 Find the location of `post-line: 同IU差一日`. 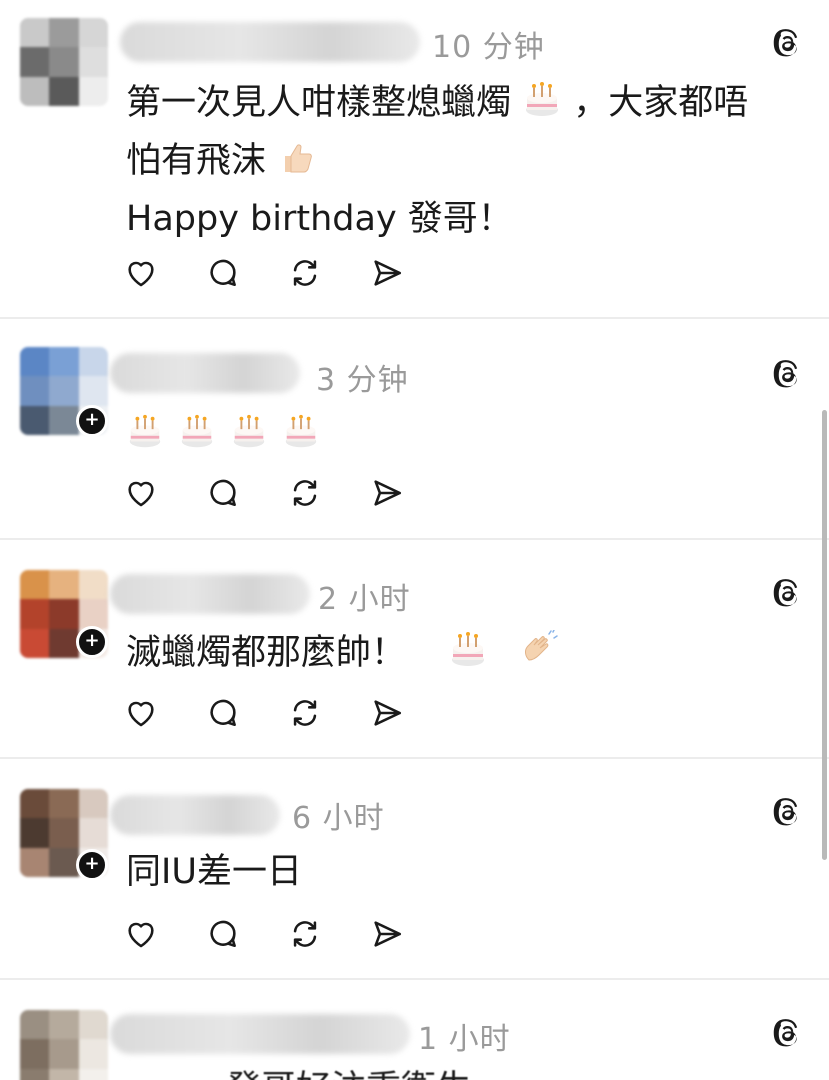

post-line: 同IU差一日 is located at coordinates (214, 872).